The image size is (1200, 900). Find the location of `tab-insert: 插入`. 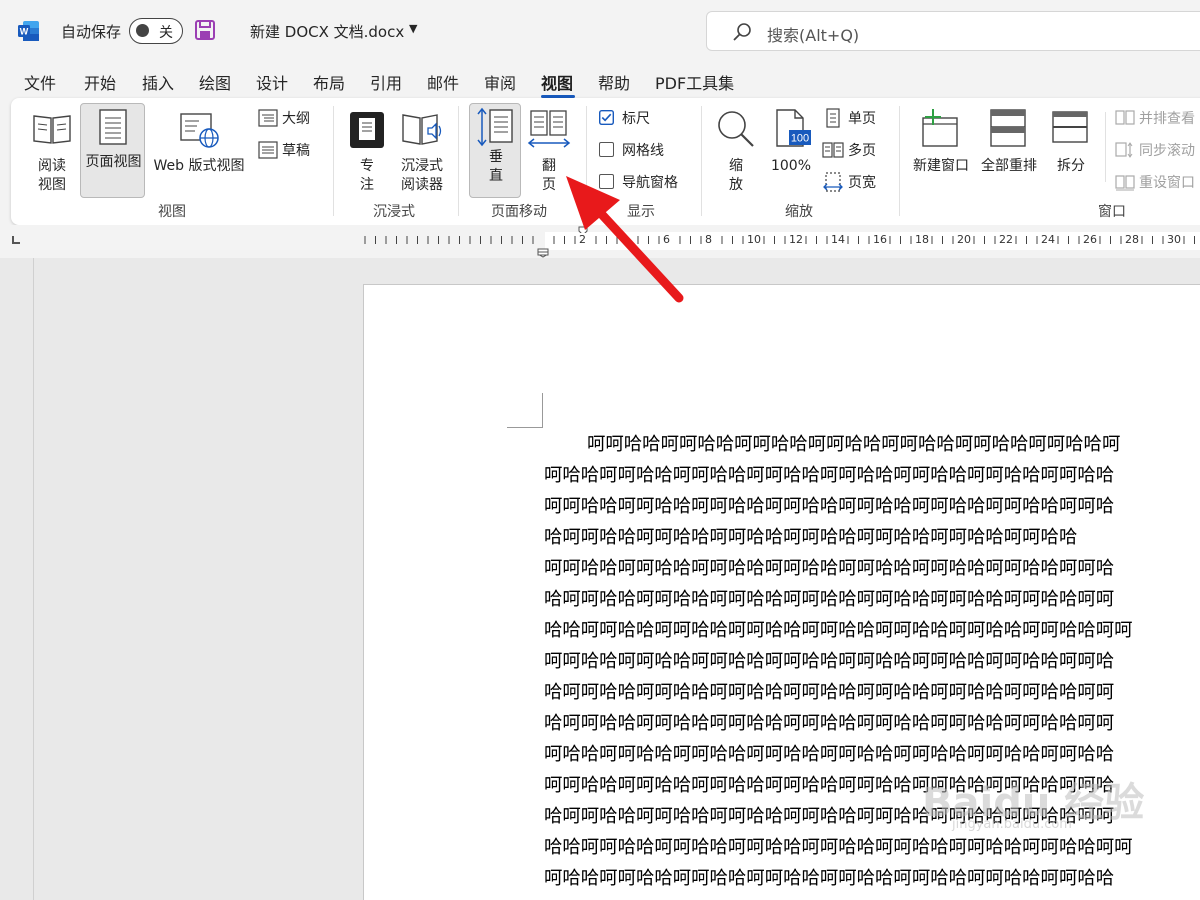

tab-insert: 插入 is located at coordinates (158, 82).